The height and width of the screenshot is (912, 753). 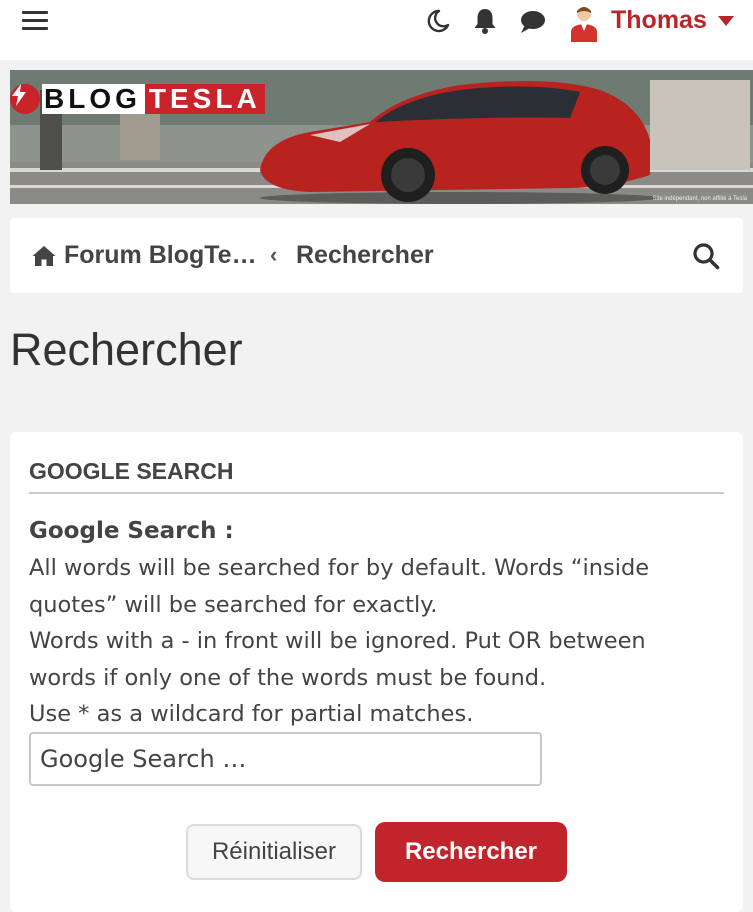 I want to click on bell-icon, so click(x=485, y=21).